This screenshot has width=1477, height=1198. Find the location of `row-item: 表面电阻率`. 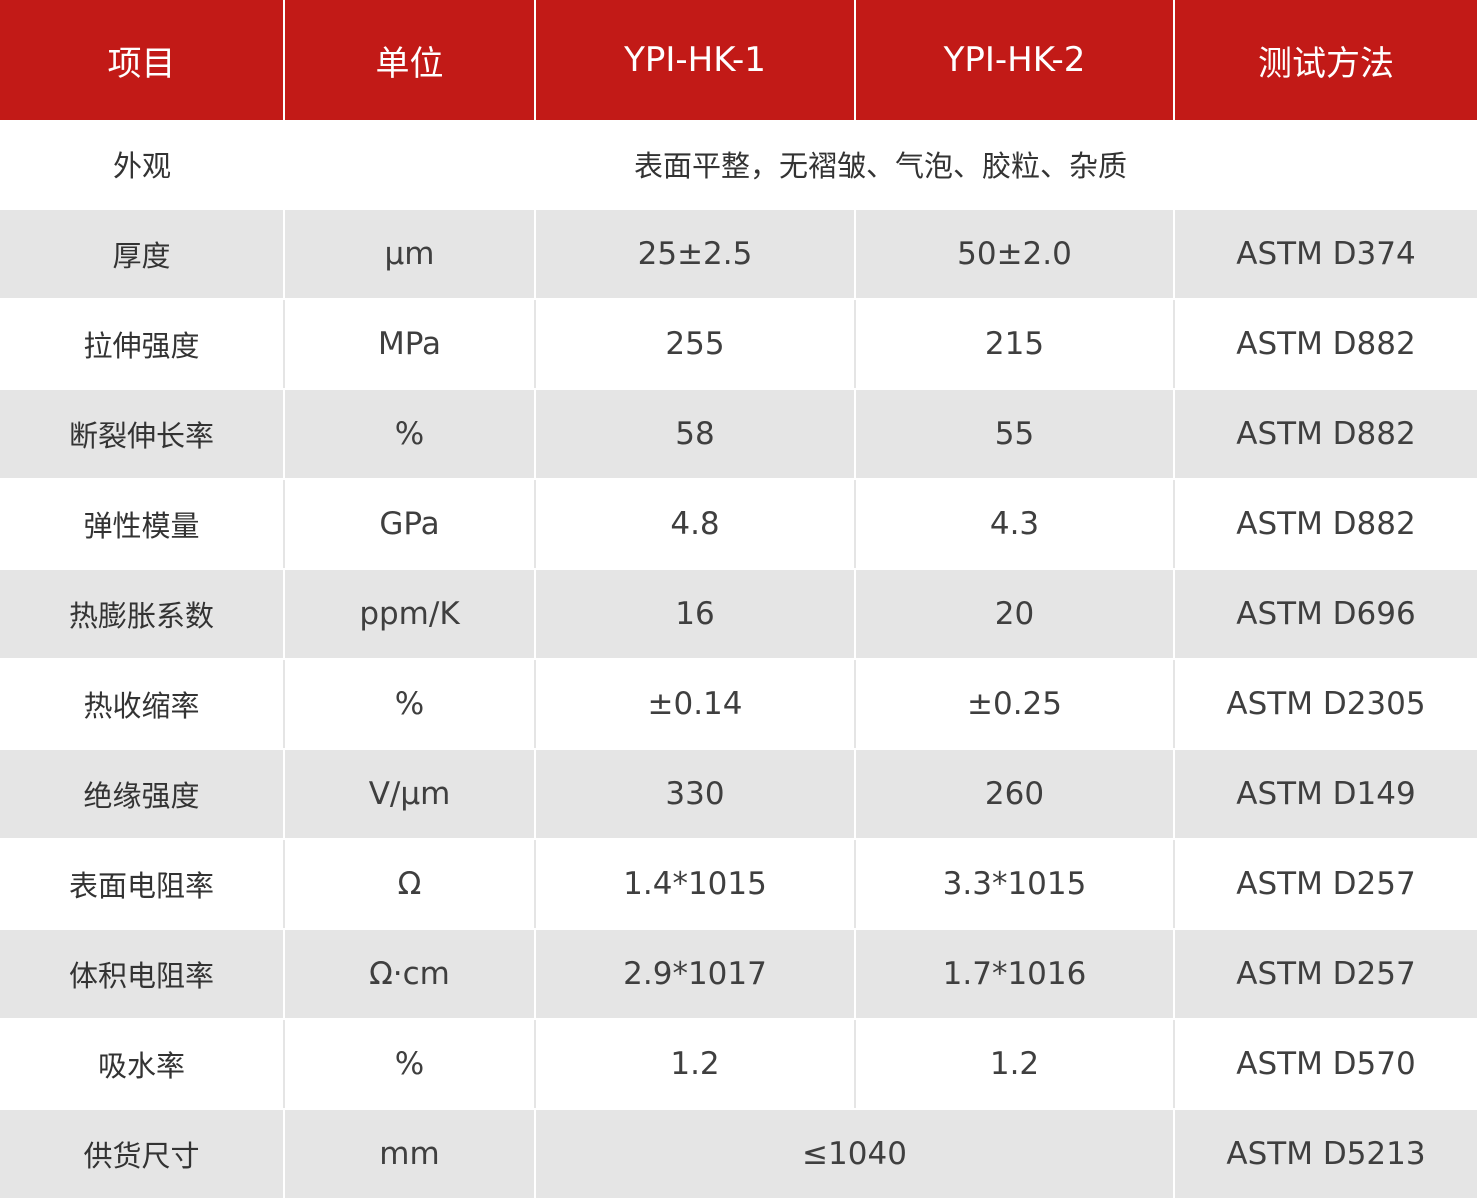

row-item: 表面电阻率 is located at coordinates (142, 884).